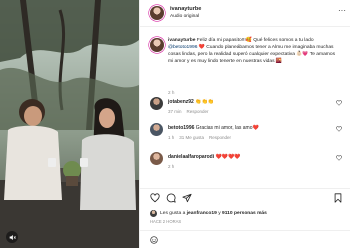 This screenshot has height=248, width=350. What do you see at coordinates (173, 213) in the screenshot?
I see `likes-prefix: Les gusta a` at bounding box center [173, 213].